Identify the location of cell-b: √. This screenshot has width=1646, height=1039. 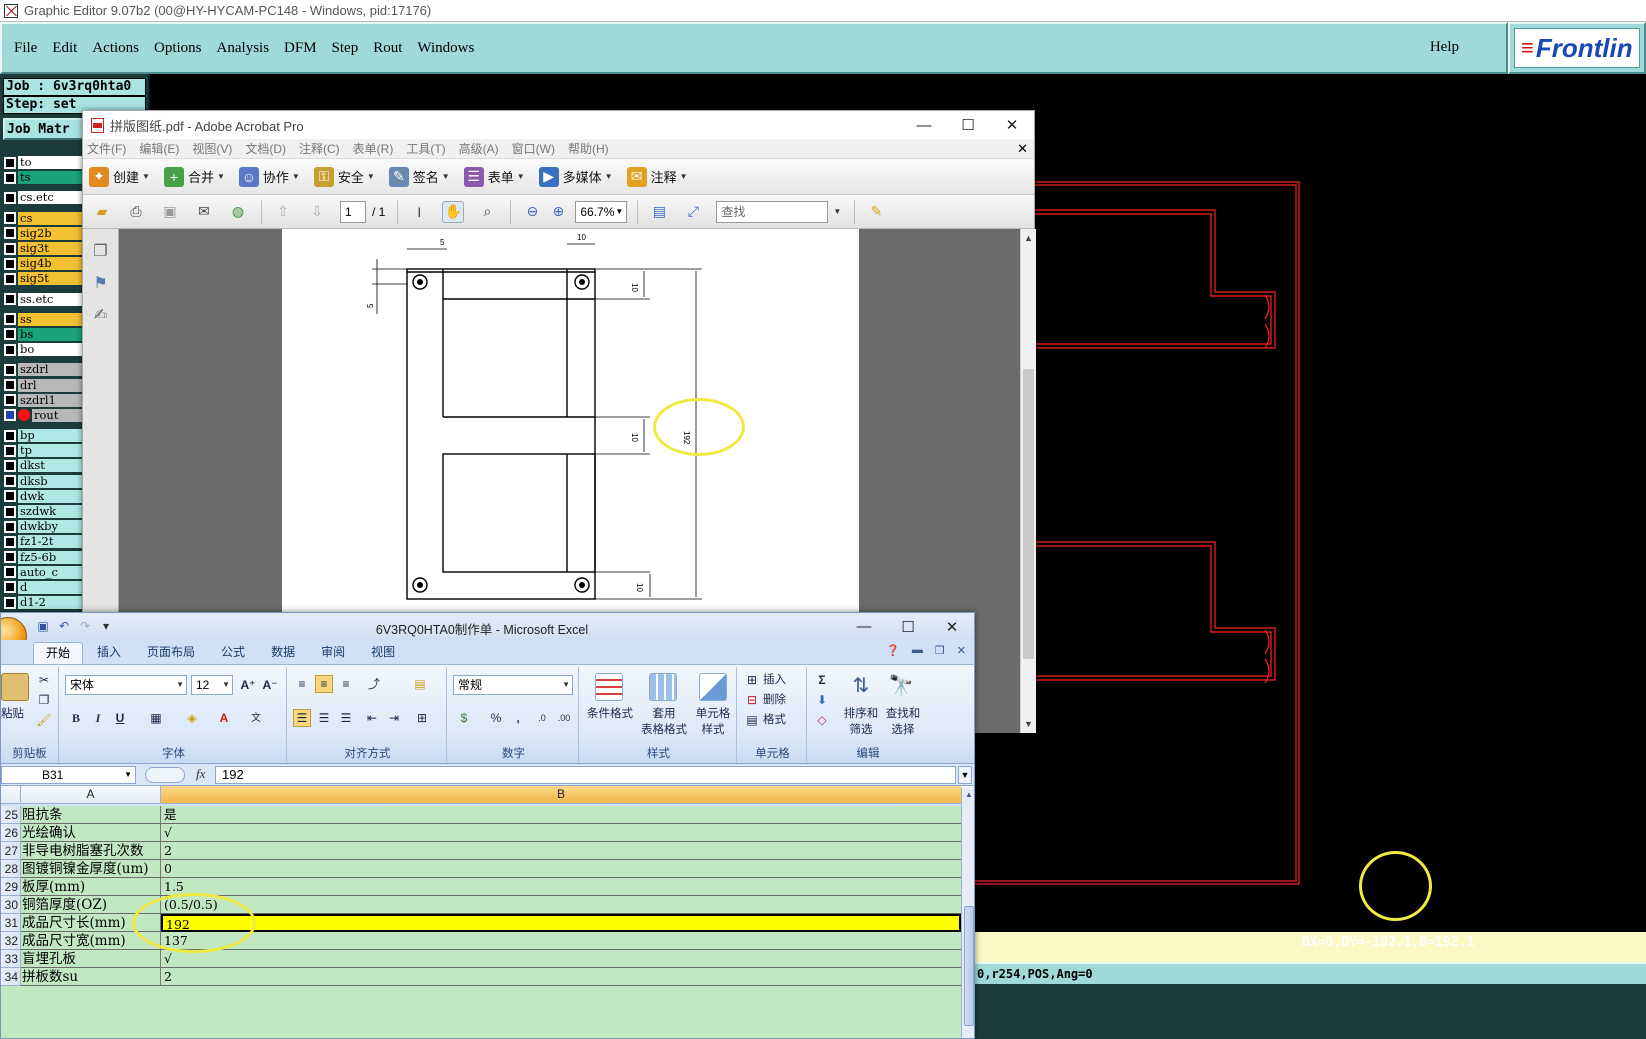
(561, 833).